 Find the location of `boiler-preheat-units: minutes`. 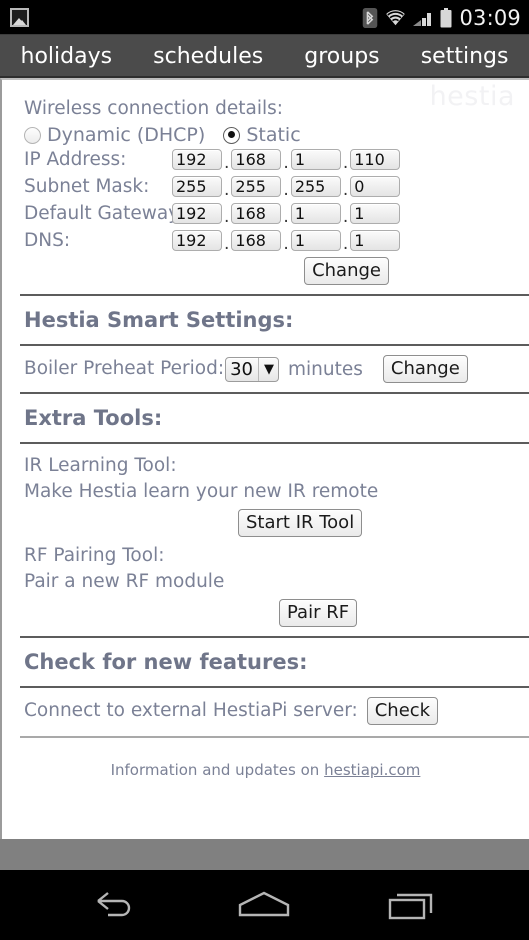

boiler-preheat-units: minutes is located at coordinates (325, 369).